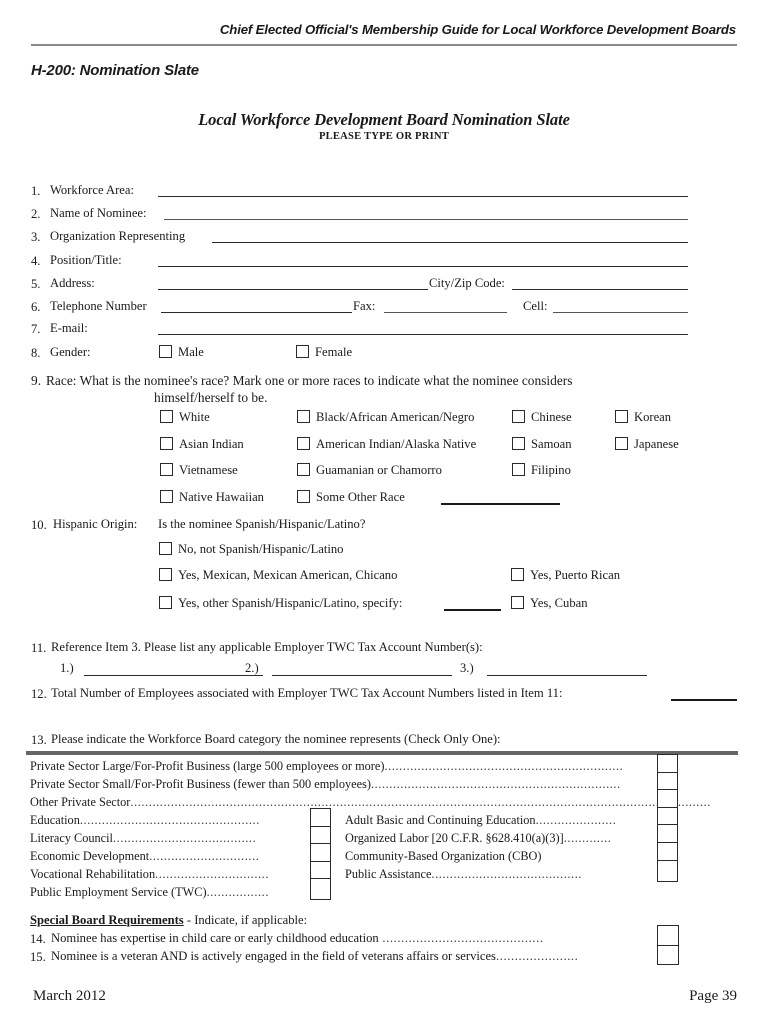 The image size is (768, 1018). What do you see at coordinates (166, 496) in the screenshot?
I see `checkbox-race-native-hawaiian` at bounding box center [166, 496].